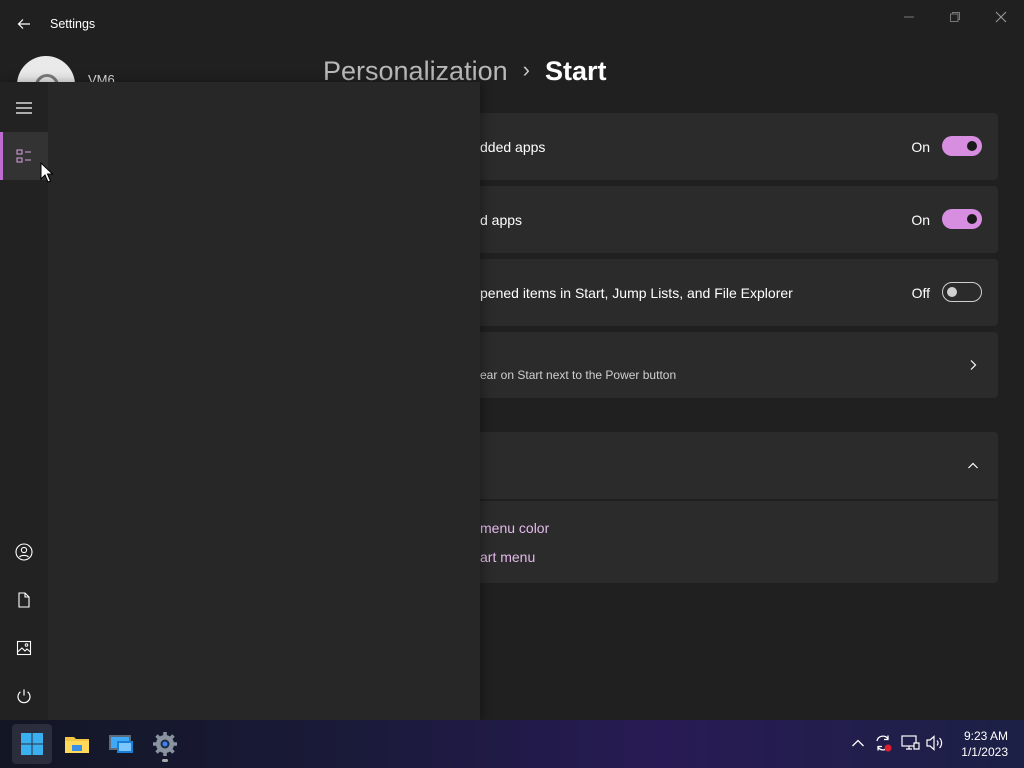 The width and height of the screenshot is (1024, 768). I want to click on volume-icon, so click(934, 743).